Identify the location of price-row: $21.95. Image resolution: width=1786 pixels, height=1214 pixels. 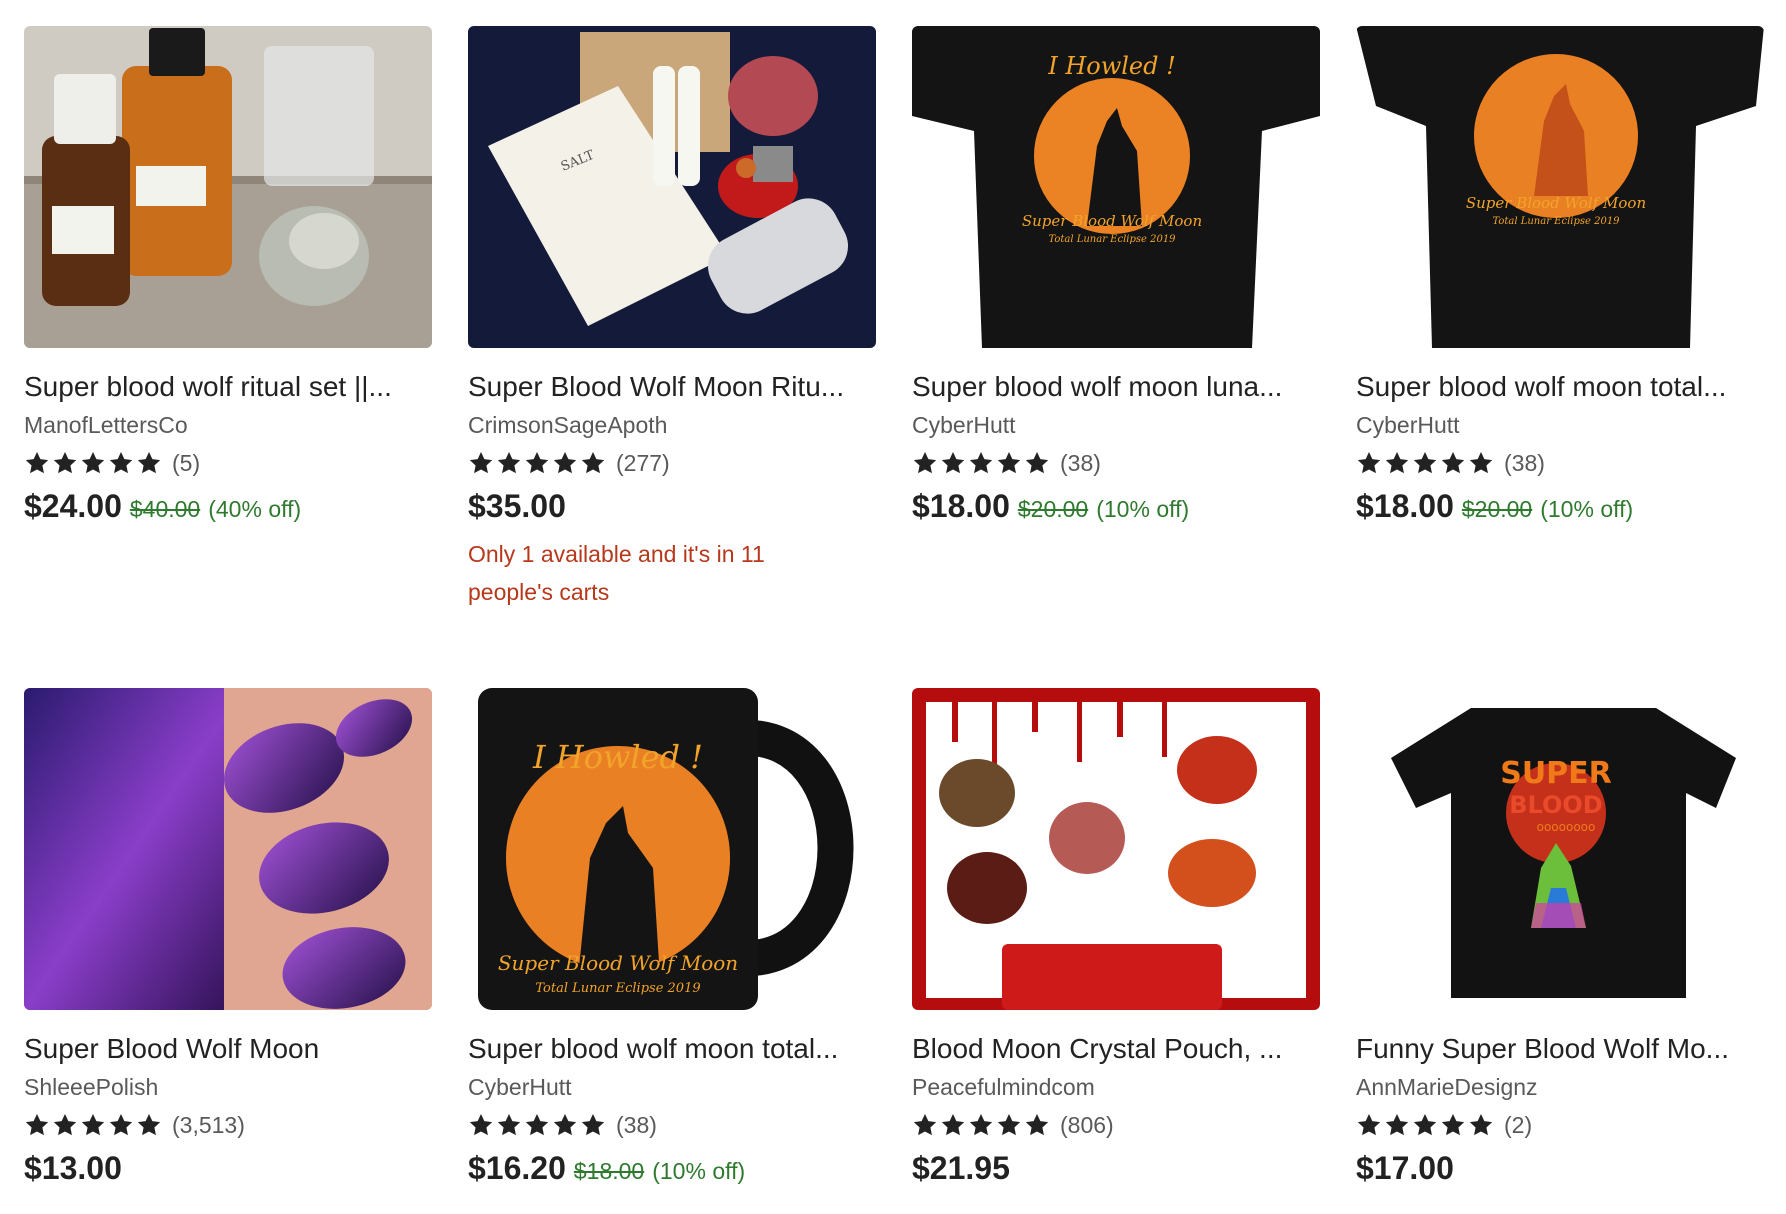
(1117, 1168).